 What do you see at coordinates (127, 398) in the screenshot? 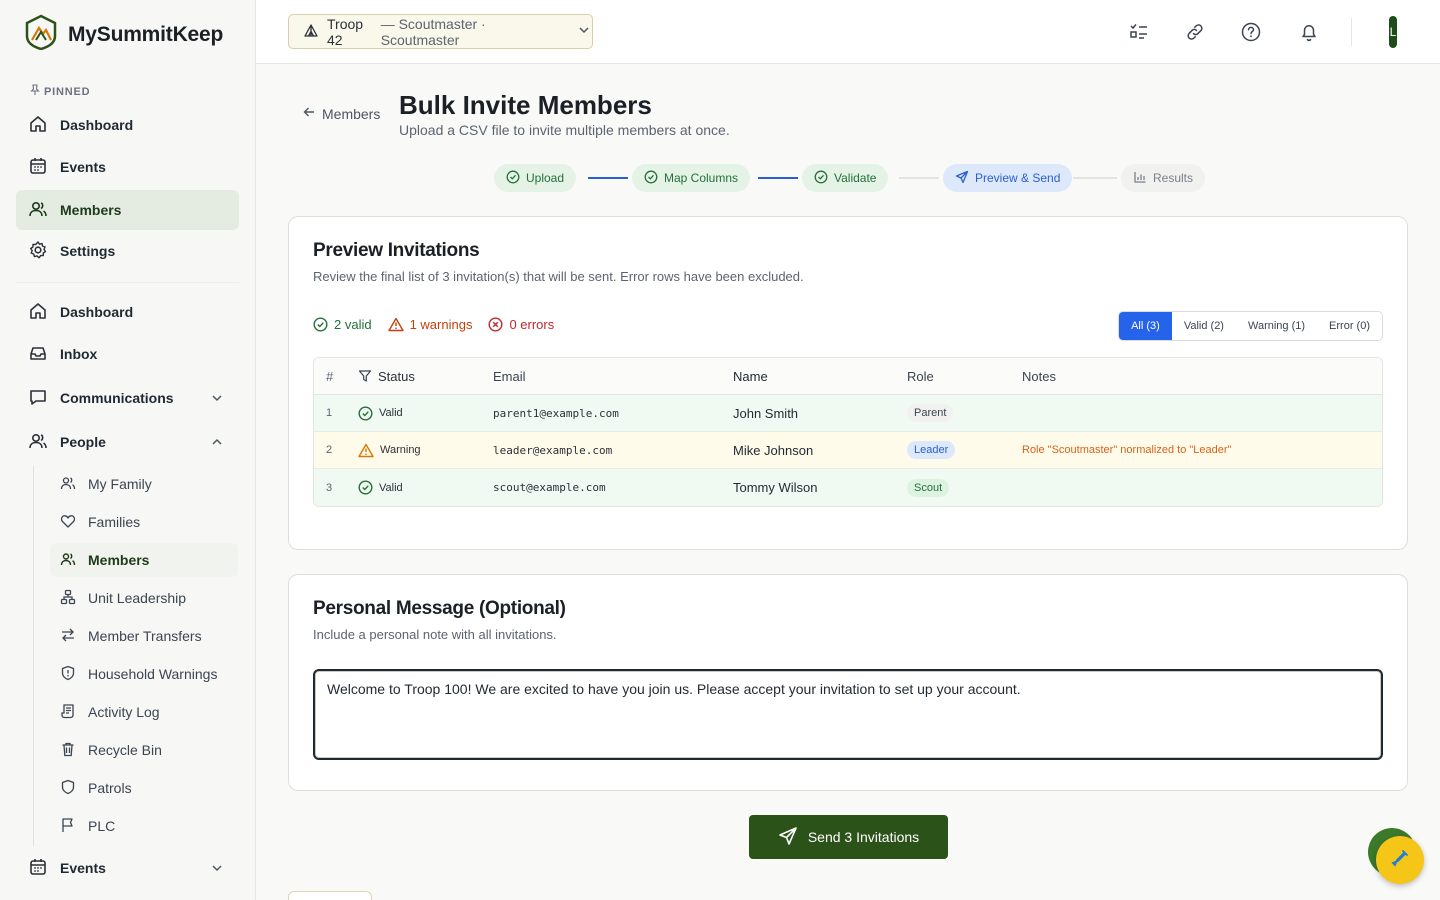
I see `sidebar-item-communications: Communications` at bounding box center [127, 398].